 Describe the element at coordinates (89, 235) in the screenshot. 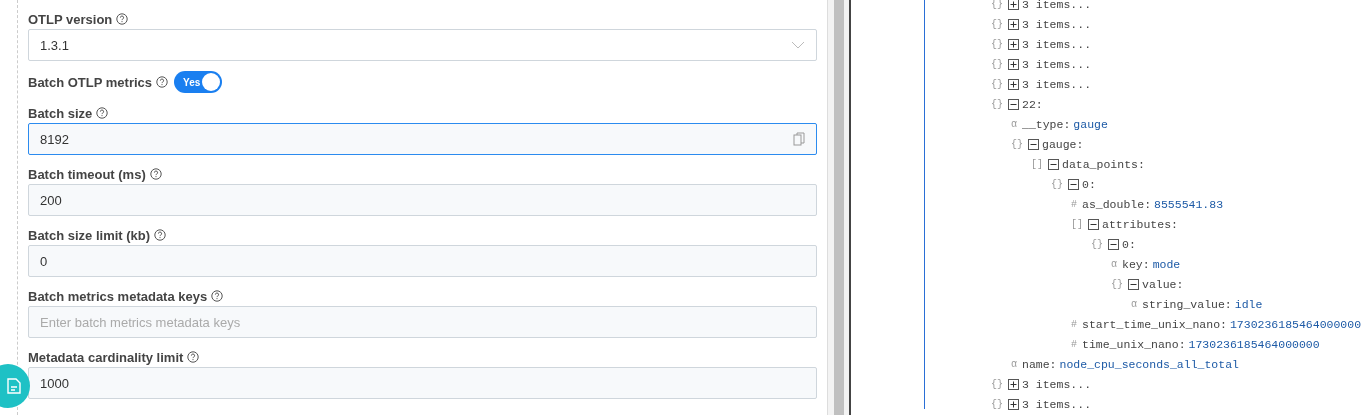

I see `field-label: Batch size limit (kb)` at that location.